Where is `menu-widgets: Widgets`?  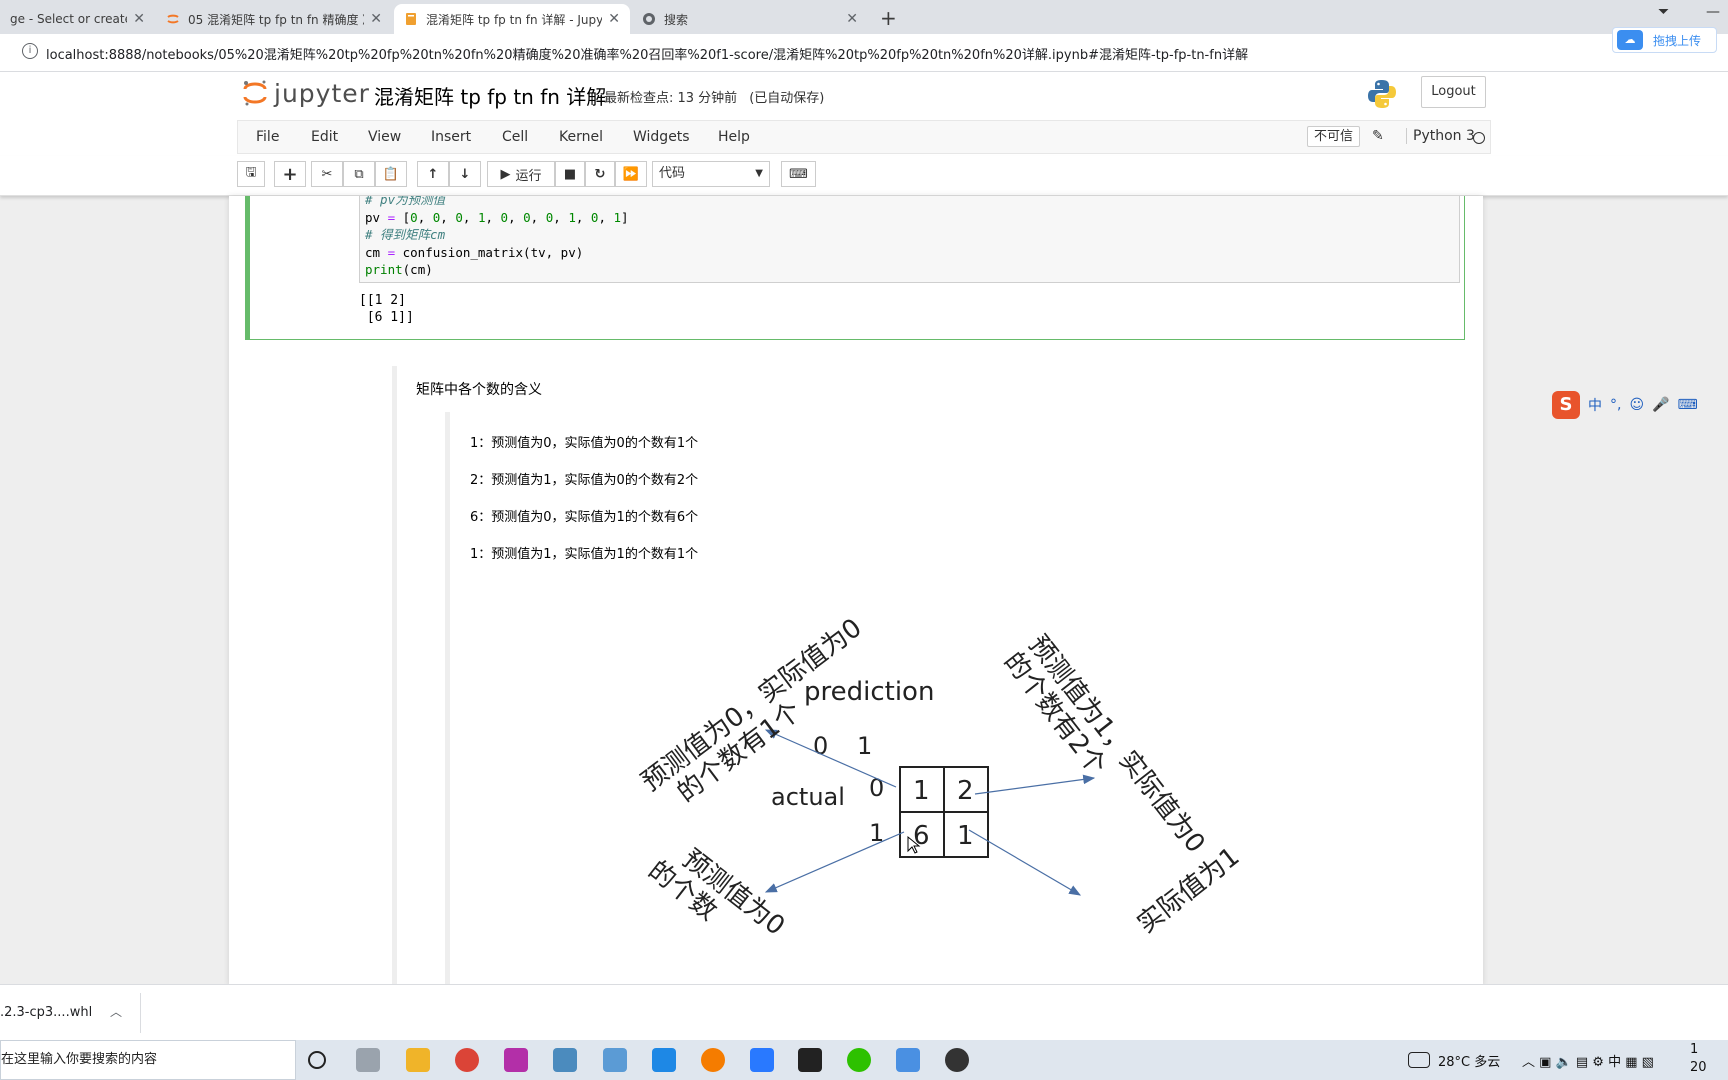
menu-widgets: Widgets is located at coordinates (661, 137).